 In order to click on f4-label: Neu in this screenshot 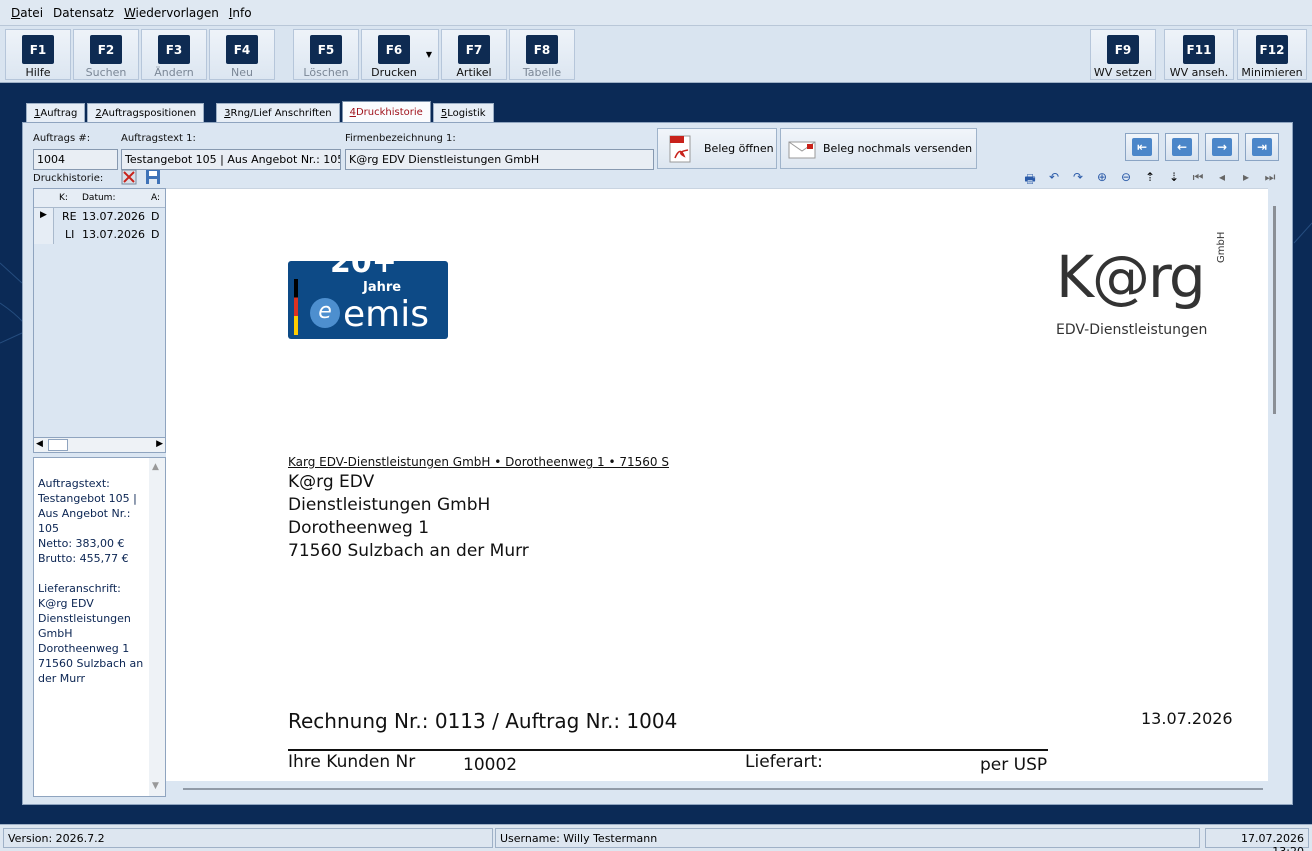, I will do `click(242, 72)`.